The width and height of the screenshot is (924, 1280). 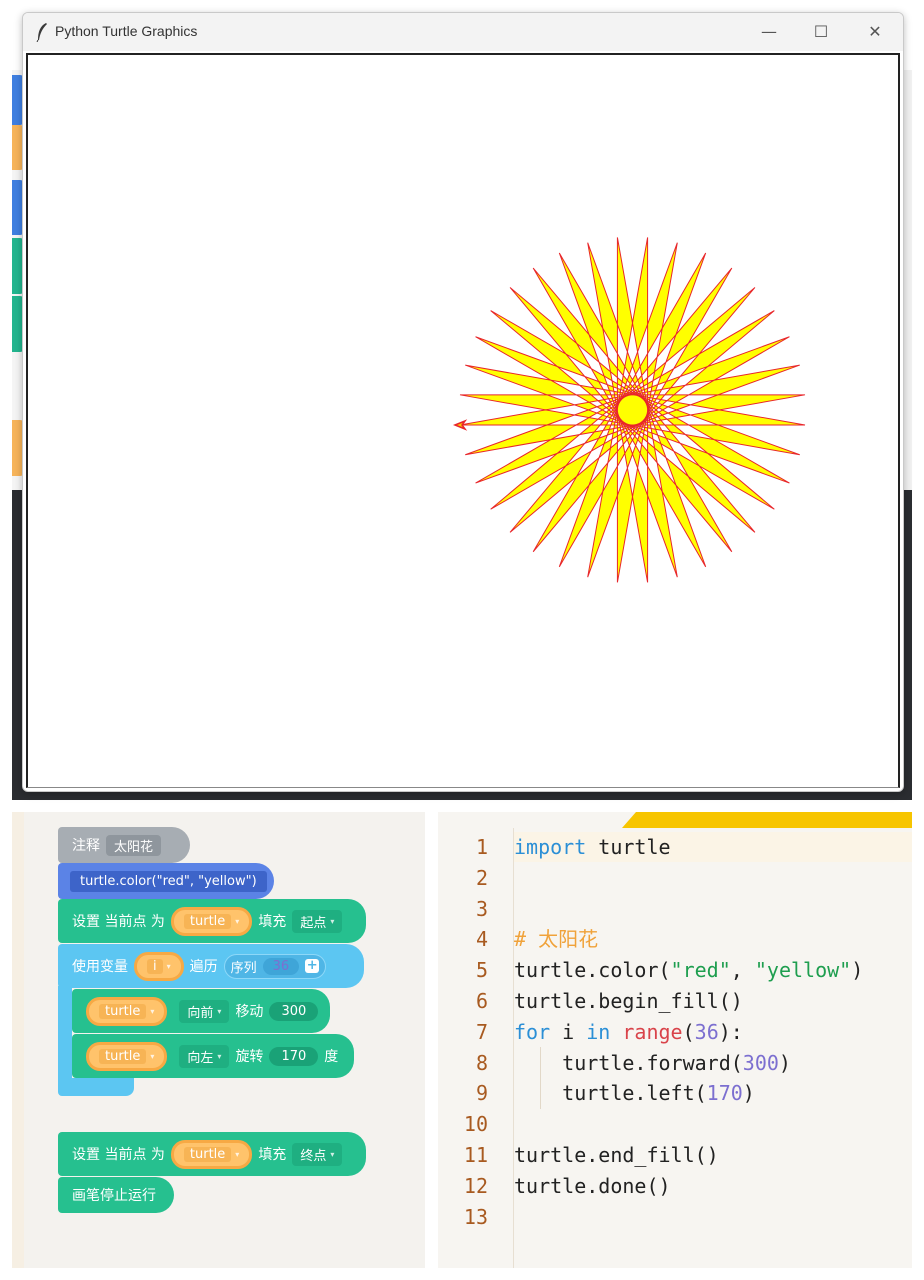 I want to click on comment-value: 太阳花, so click(x=134, y=845).